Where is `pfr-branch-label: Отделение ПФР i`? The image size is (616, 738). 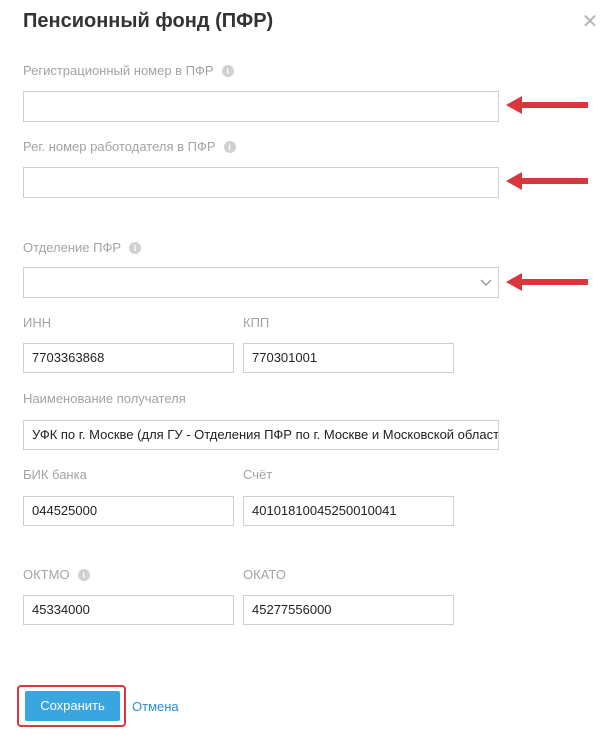
pfr-branch-label: Отделение ПФР i is located at coordinates (82, 247).